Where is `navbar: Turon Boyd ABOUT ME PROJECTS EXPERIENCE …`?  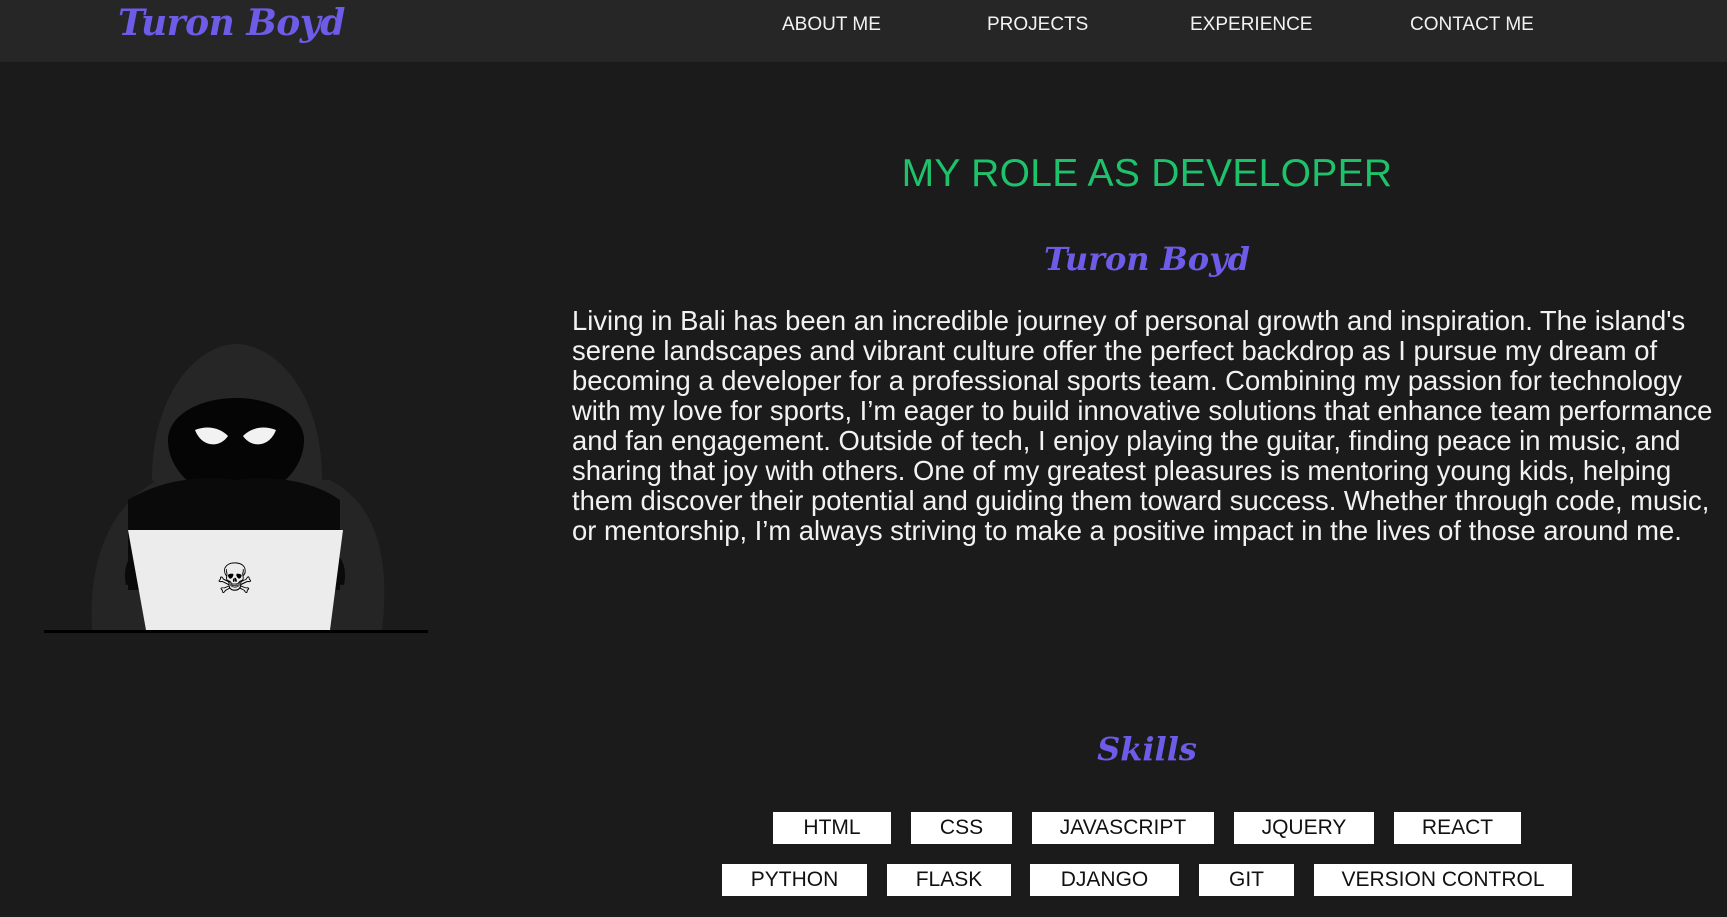
navbar: Turon Boyd ABOUT ME PROJECTS EXPERIENCE … is located at coordinates (863, 31).